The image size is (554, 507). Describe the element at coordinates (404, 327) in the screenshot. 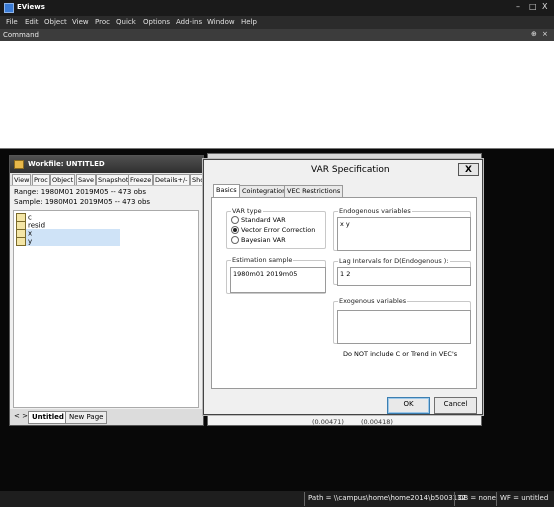

I see `exogenous-input` at that location.